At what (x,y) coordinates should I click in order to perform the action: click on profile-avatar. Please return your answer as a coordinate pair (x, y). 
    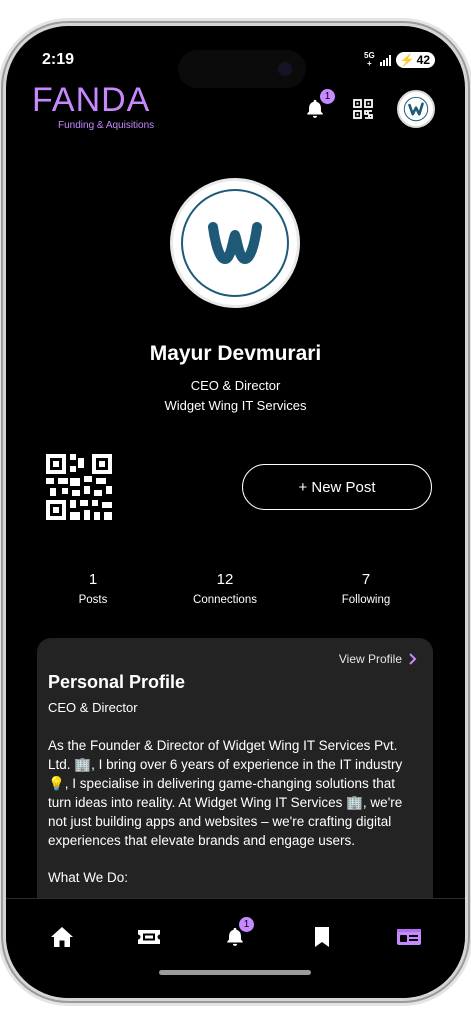
    Looking at the image, I should click on (235, 243).